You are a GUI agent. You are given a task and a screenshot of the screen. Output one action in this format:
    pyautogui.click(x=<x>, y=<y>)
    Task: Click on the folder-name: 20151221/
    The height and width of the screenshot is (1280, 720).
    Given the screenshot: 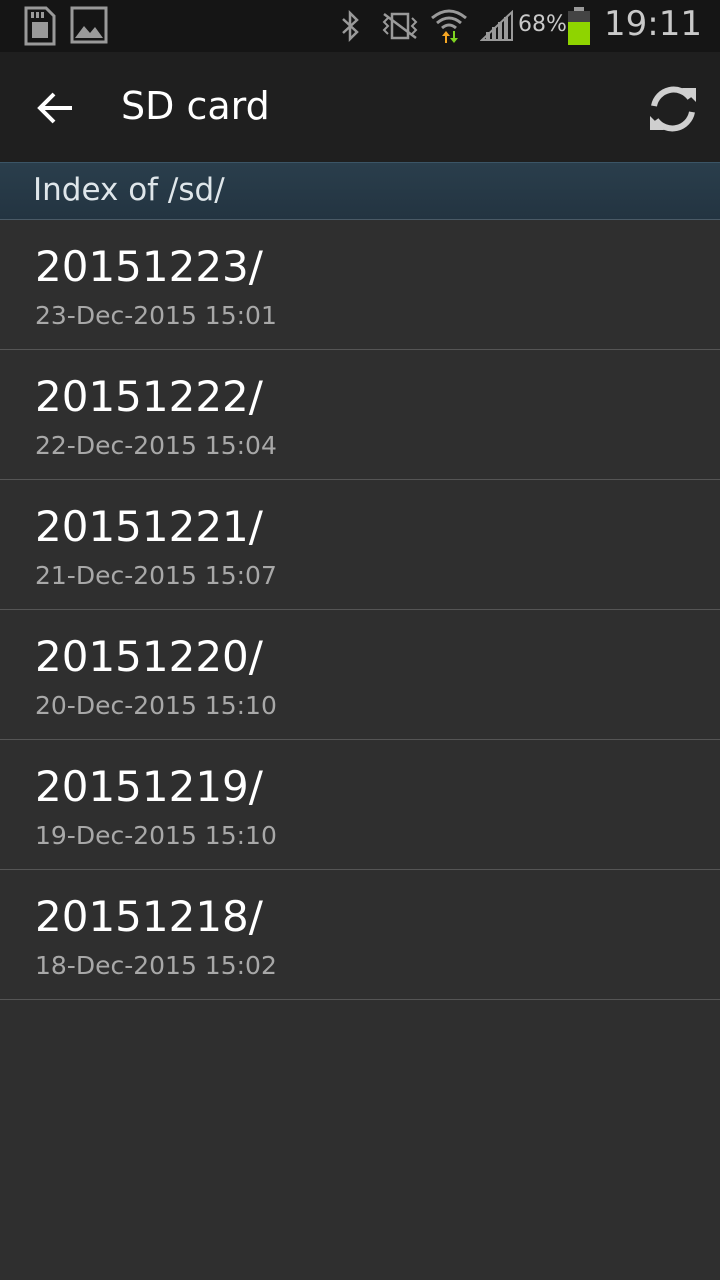 What is the action you would take?
    pyautogui.click(x=149, y=526)
    